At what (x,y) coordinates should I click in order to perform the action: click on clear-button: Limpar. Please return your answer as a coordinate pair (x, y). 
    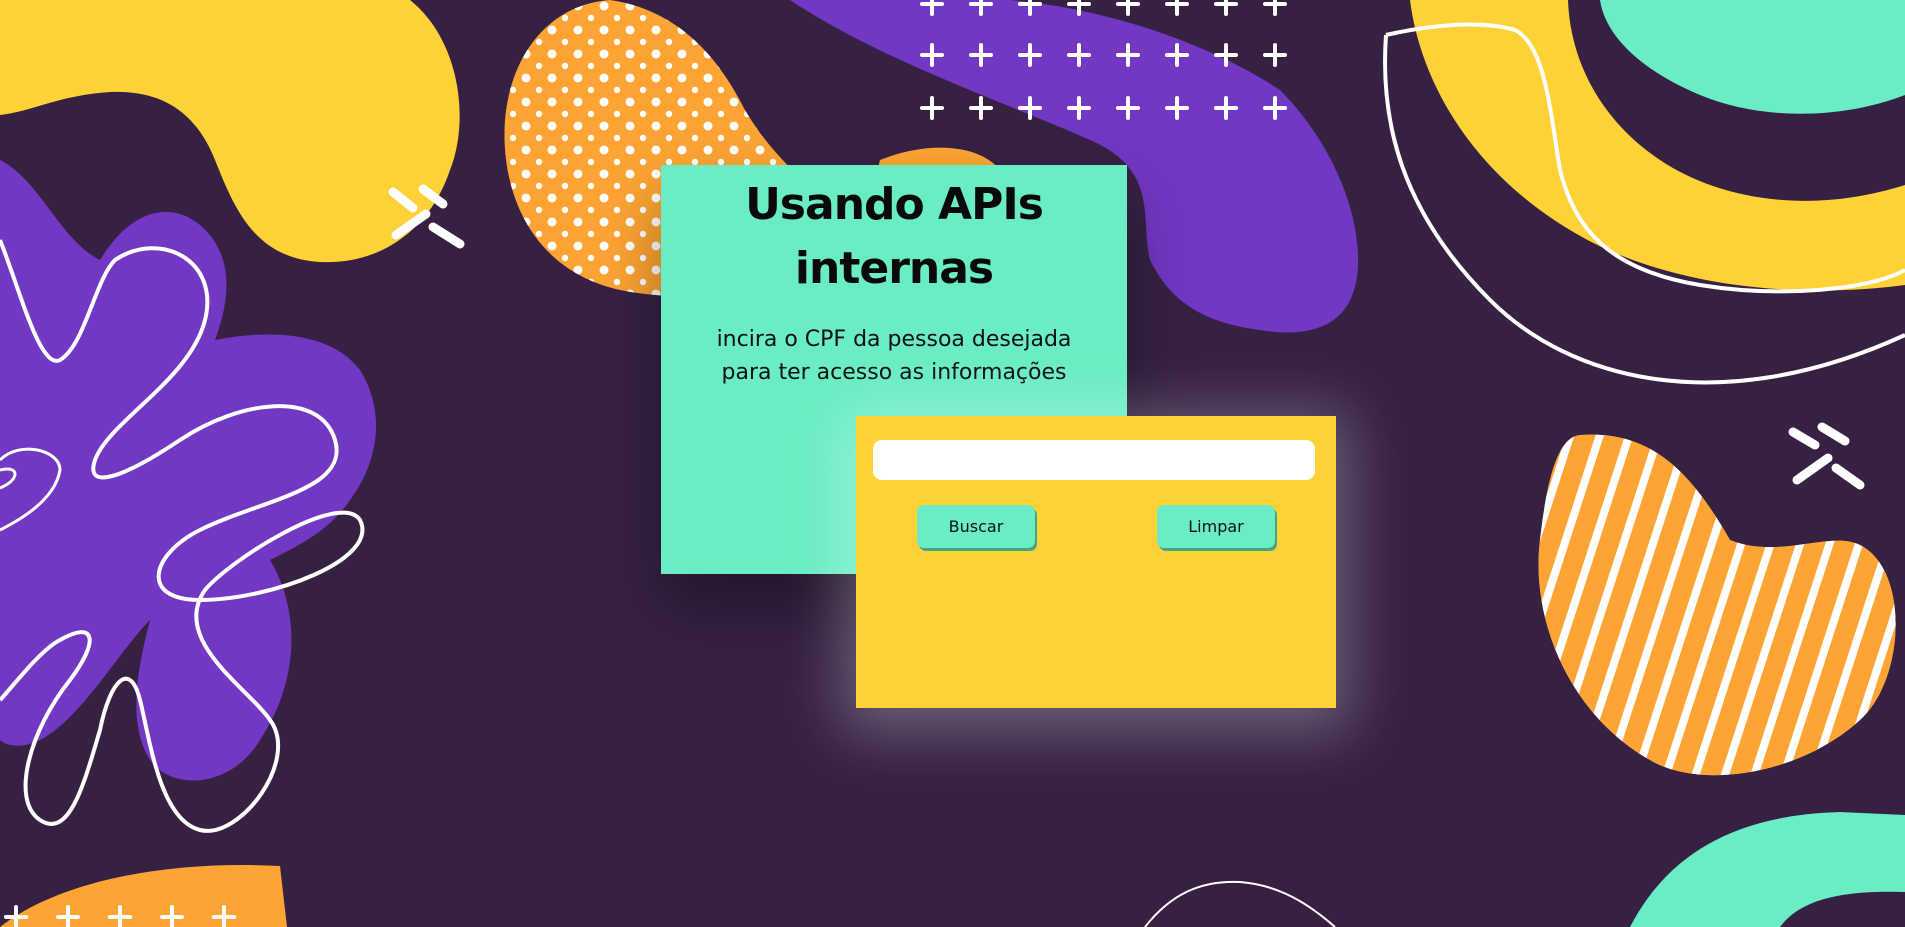
    Looking at the image, I should click on (1216, 526).